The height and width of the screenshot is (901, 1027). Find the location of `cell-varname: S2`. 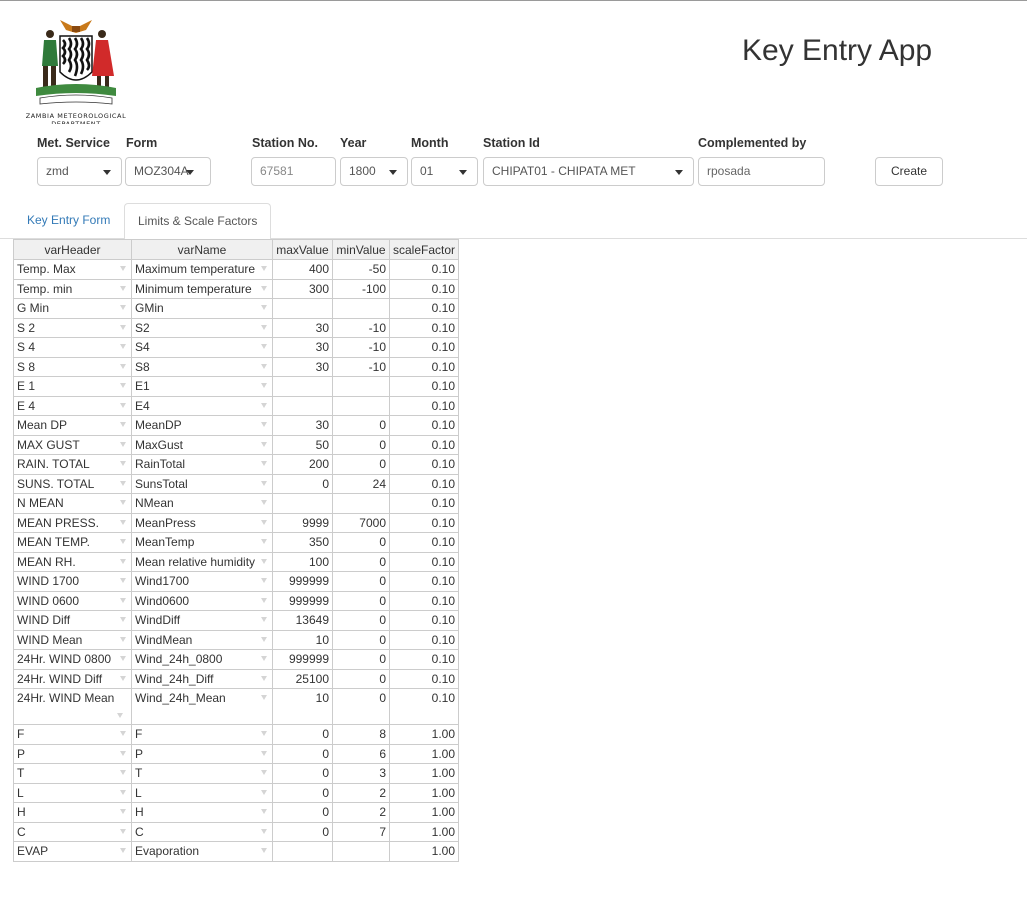

cell-varname: S2 is located at coordinates (202, 327).